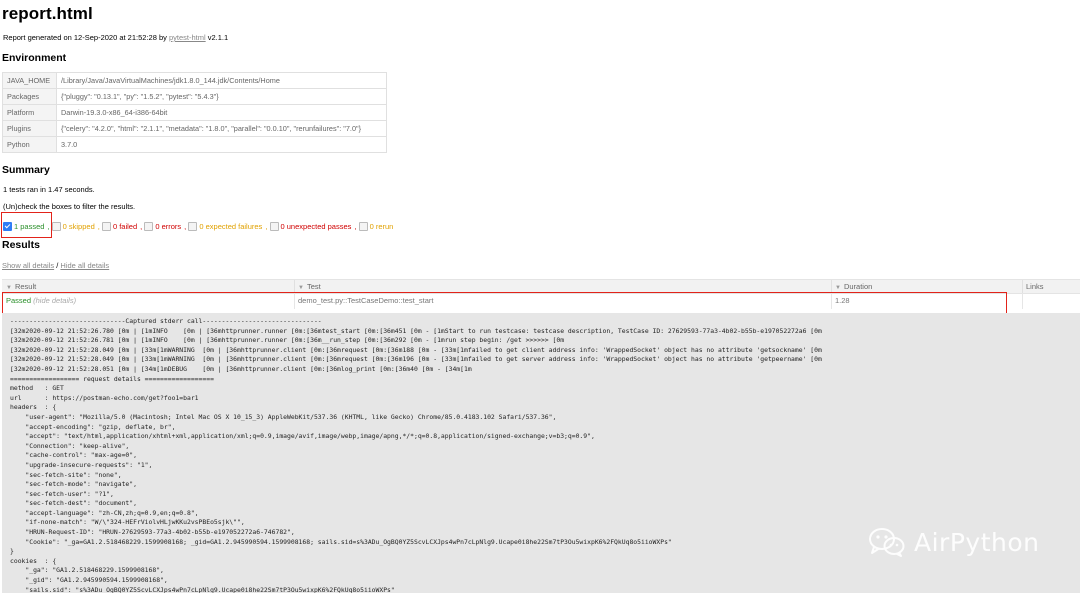 The height and width of the screenshot is (593, 1080). What do you see at coordinates (29, 80) in the screenshot?
I see `env-key: JAVA_HOME` at bounding box center [29, 80].